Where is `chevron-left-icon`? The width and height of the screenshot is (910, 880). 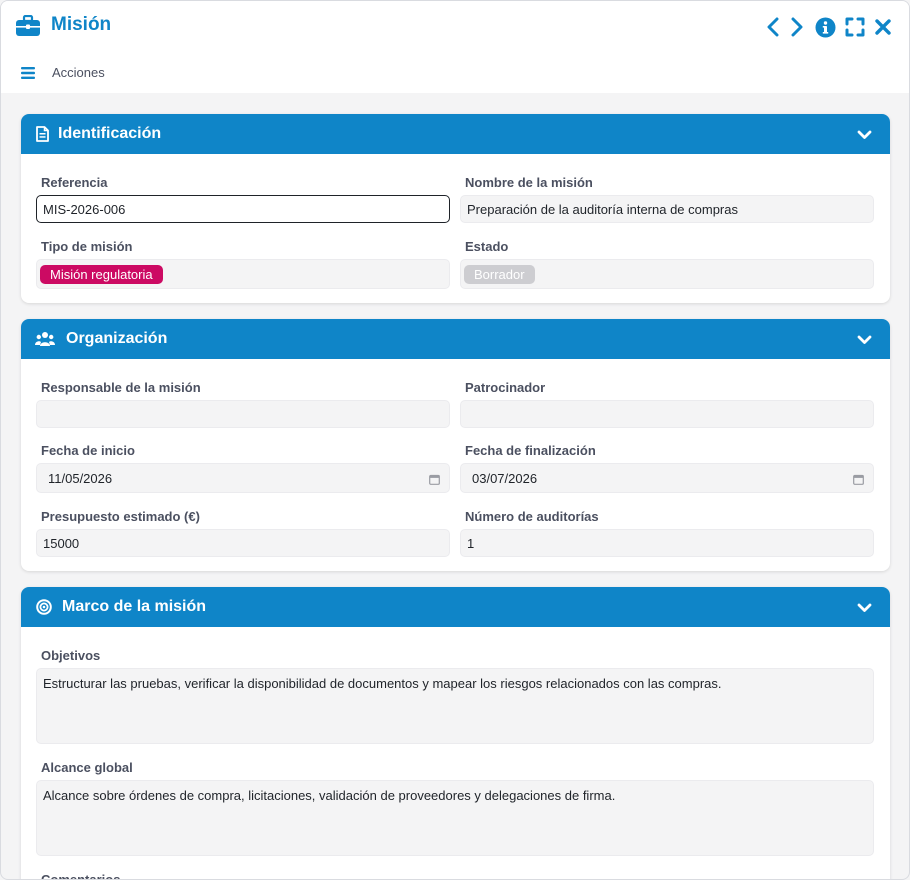 chevron-left-icon is located at coordinates (773, 27).